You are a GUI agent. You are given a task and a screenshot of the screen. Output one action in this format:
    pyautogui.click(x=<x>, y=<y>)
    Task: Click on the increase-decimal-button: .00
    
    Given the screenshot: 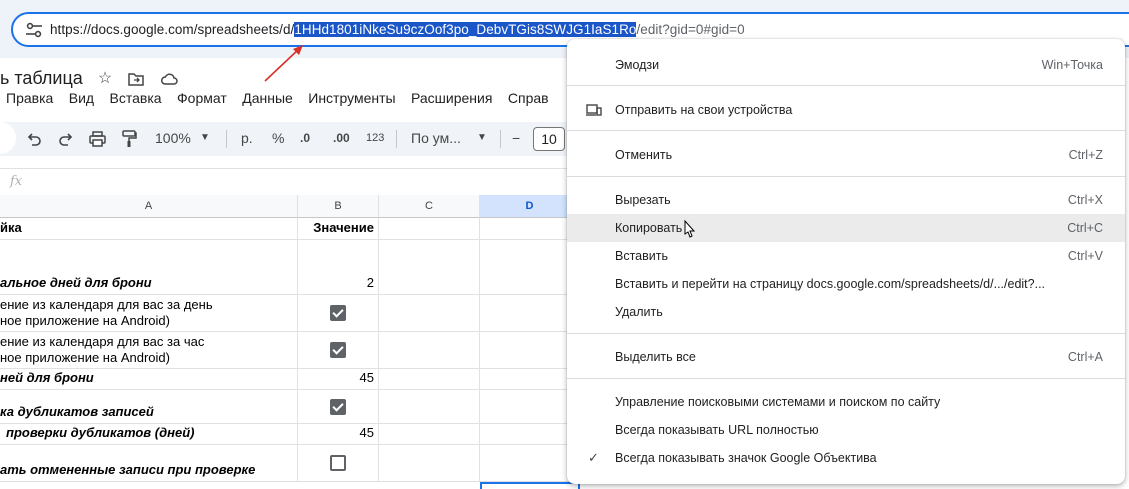 What is the action you would take?
    pyautogui.click(x=341, y=138)
    